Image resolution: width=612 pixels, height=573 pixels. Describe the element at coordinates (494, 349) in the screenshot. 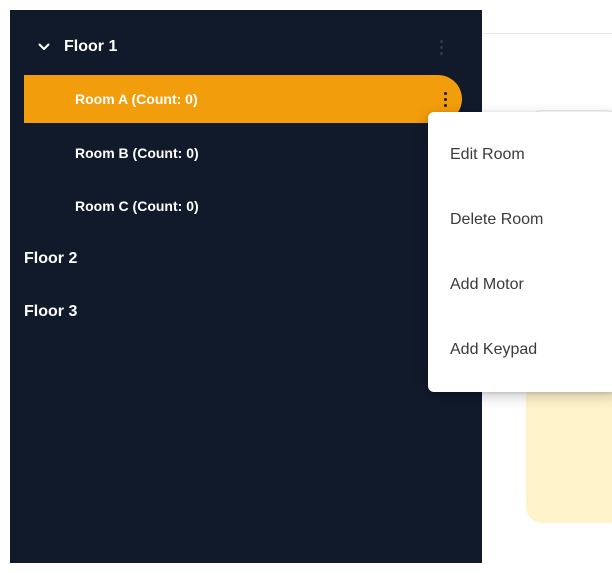

I see `menu-item-label: Add Keypad` at that location.